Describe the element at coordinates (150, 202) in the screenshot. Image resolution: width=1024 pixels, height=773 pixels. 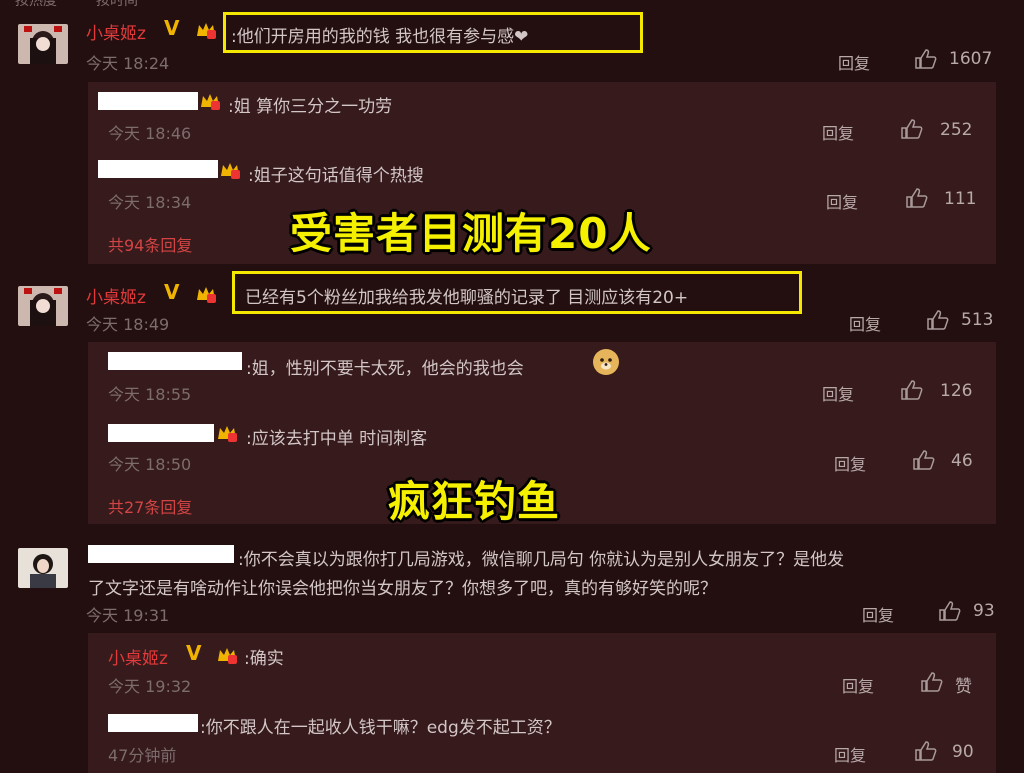
I see `reply-time: 今天 18:34` at that location.